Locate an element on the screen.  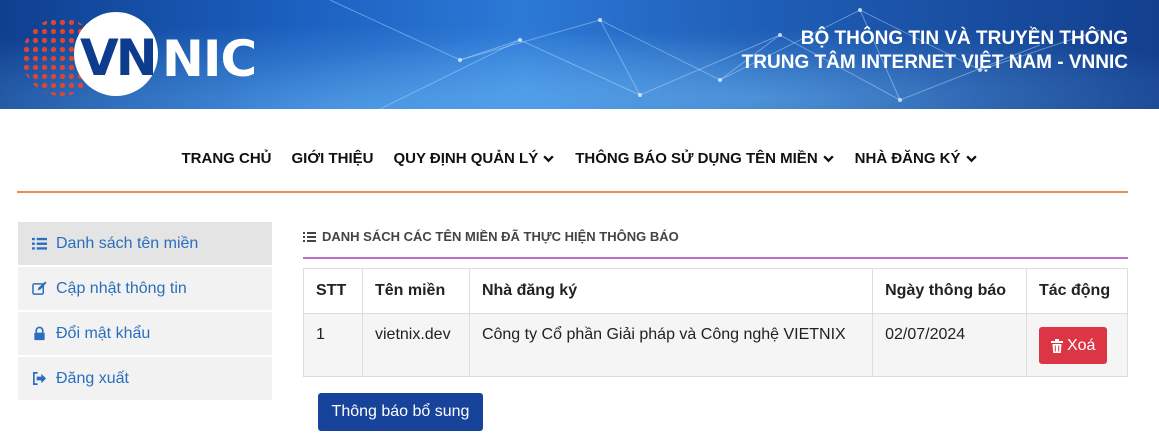
sidebar-item-change-password: Đổi mật khẩu is located at coordinates (145, 333).